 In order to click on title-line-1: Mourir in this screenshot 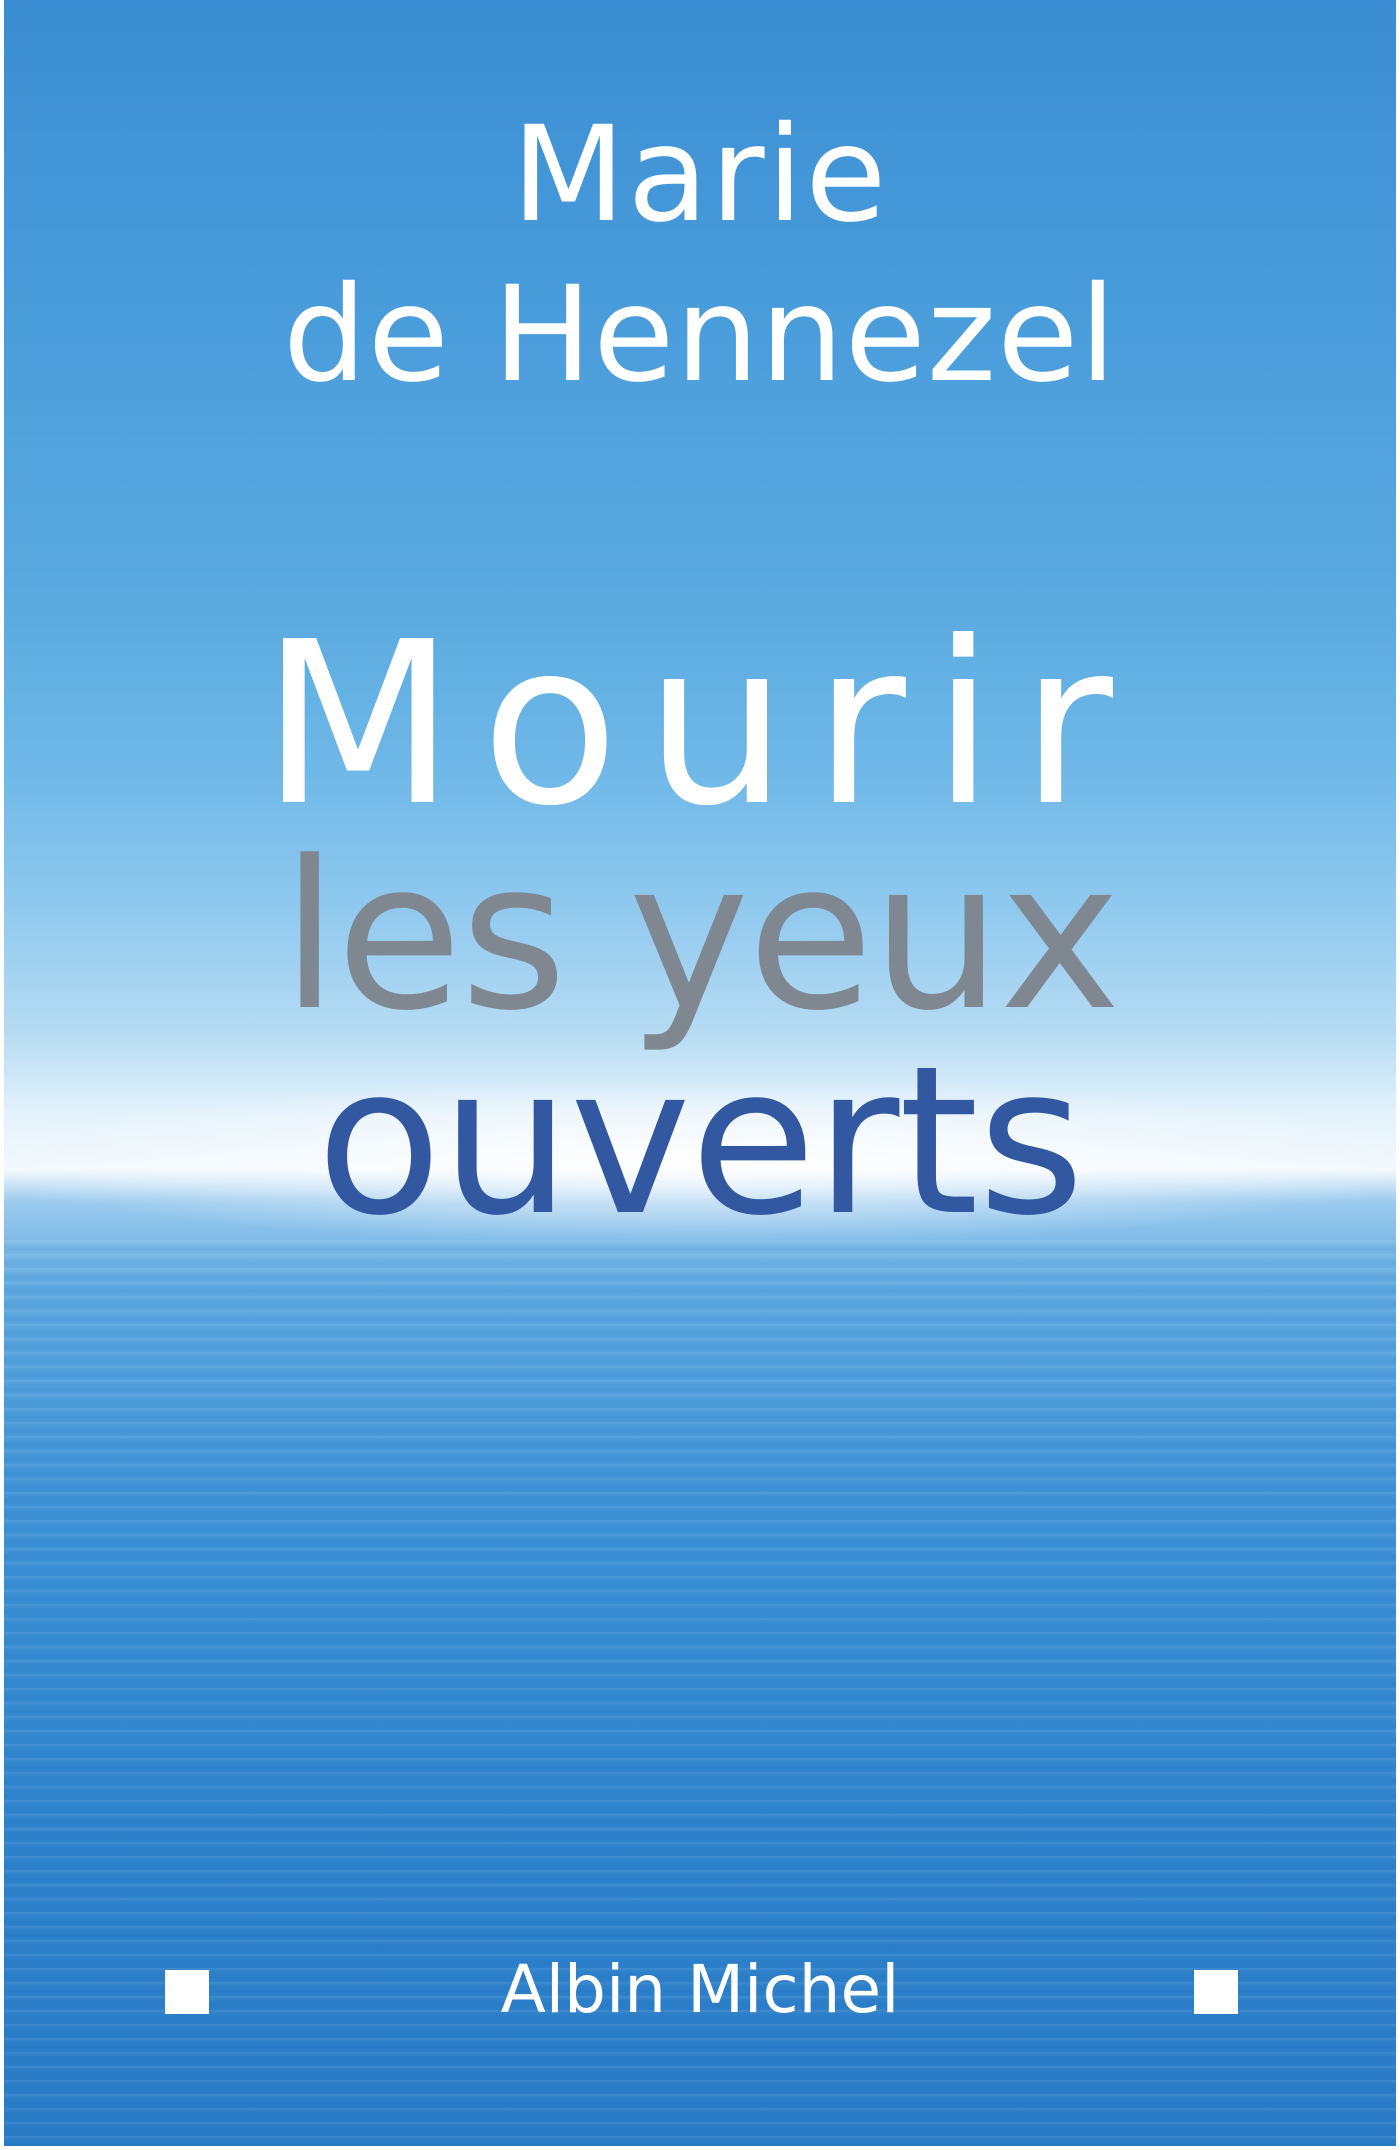, I will do `click(700, 725)`.